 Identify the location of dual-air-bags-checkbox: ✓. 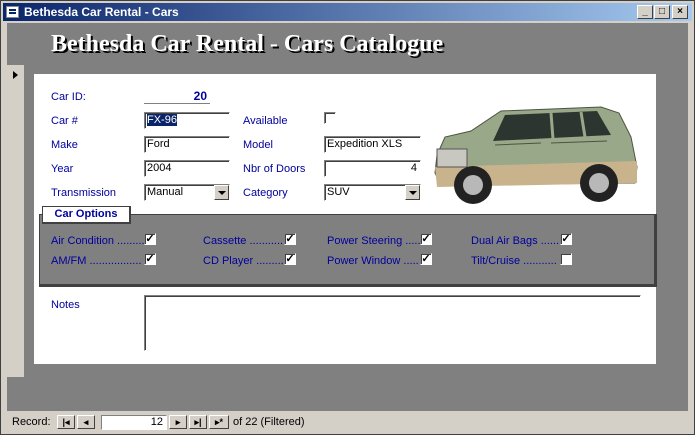
(566, 239).